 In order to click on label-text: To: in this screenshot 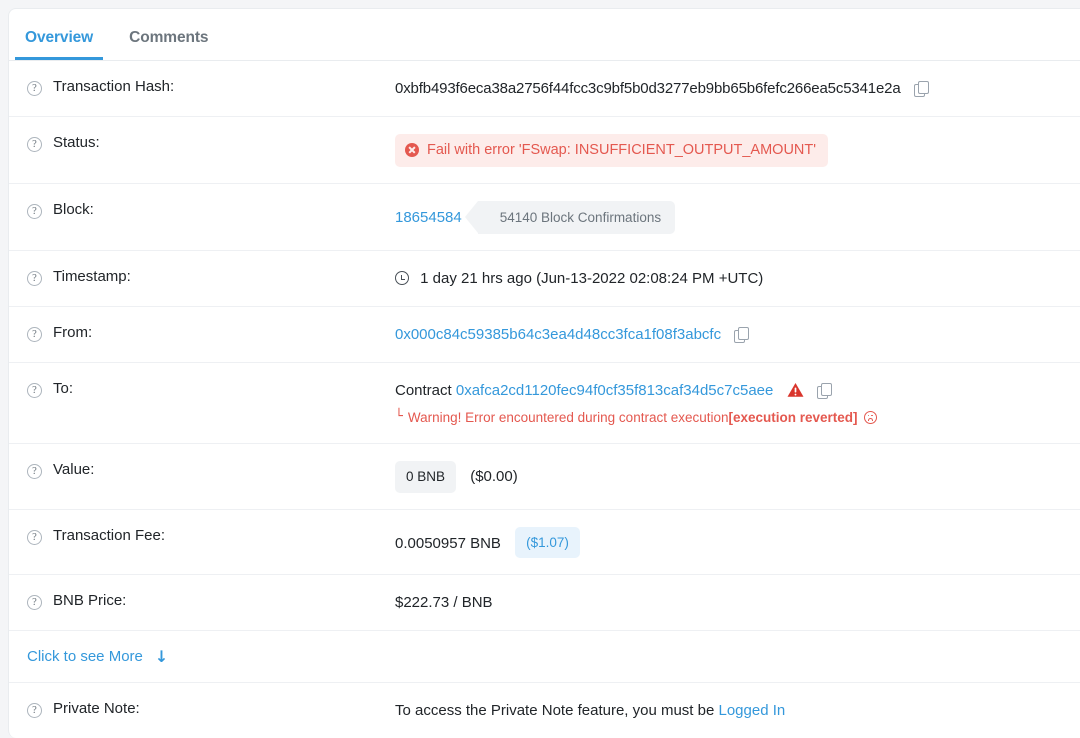, I will do `click(63, 388)`.